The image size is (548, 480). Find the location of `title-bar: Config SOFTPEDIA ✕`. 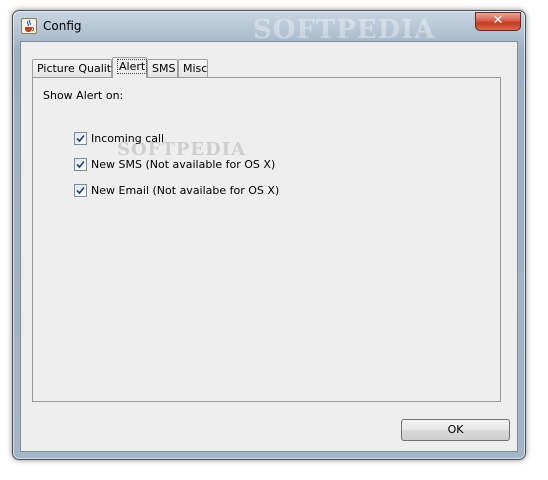

title-bar: Config SOFTPEDIA ✕ is located at coordinates (269, 28).